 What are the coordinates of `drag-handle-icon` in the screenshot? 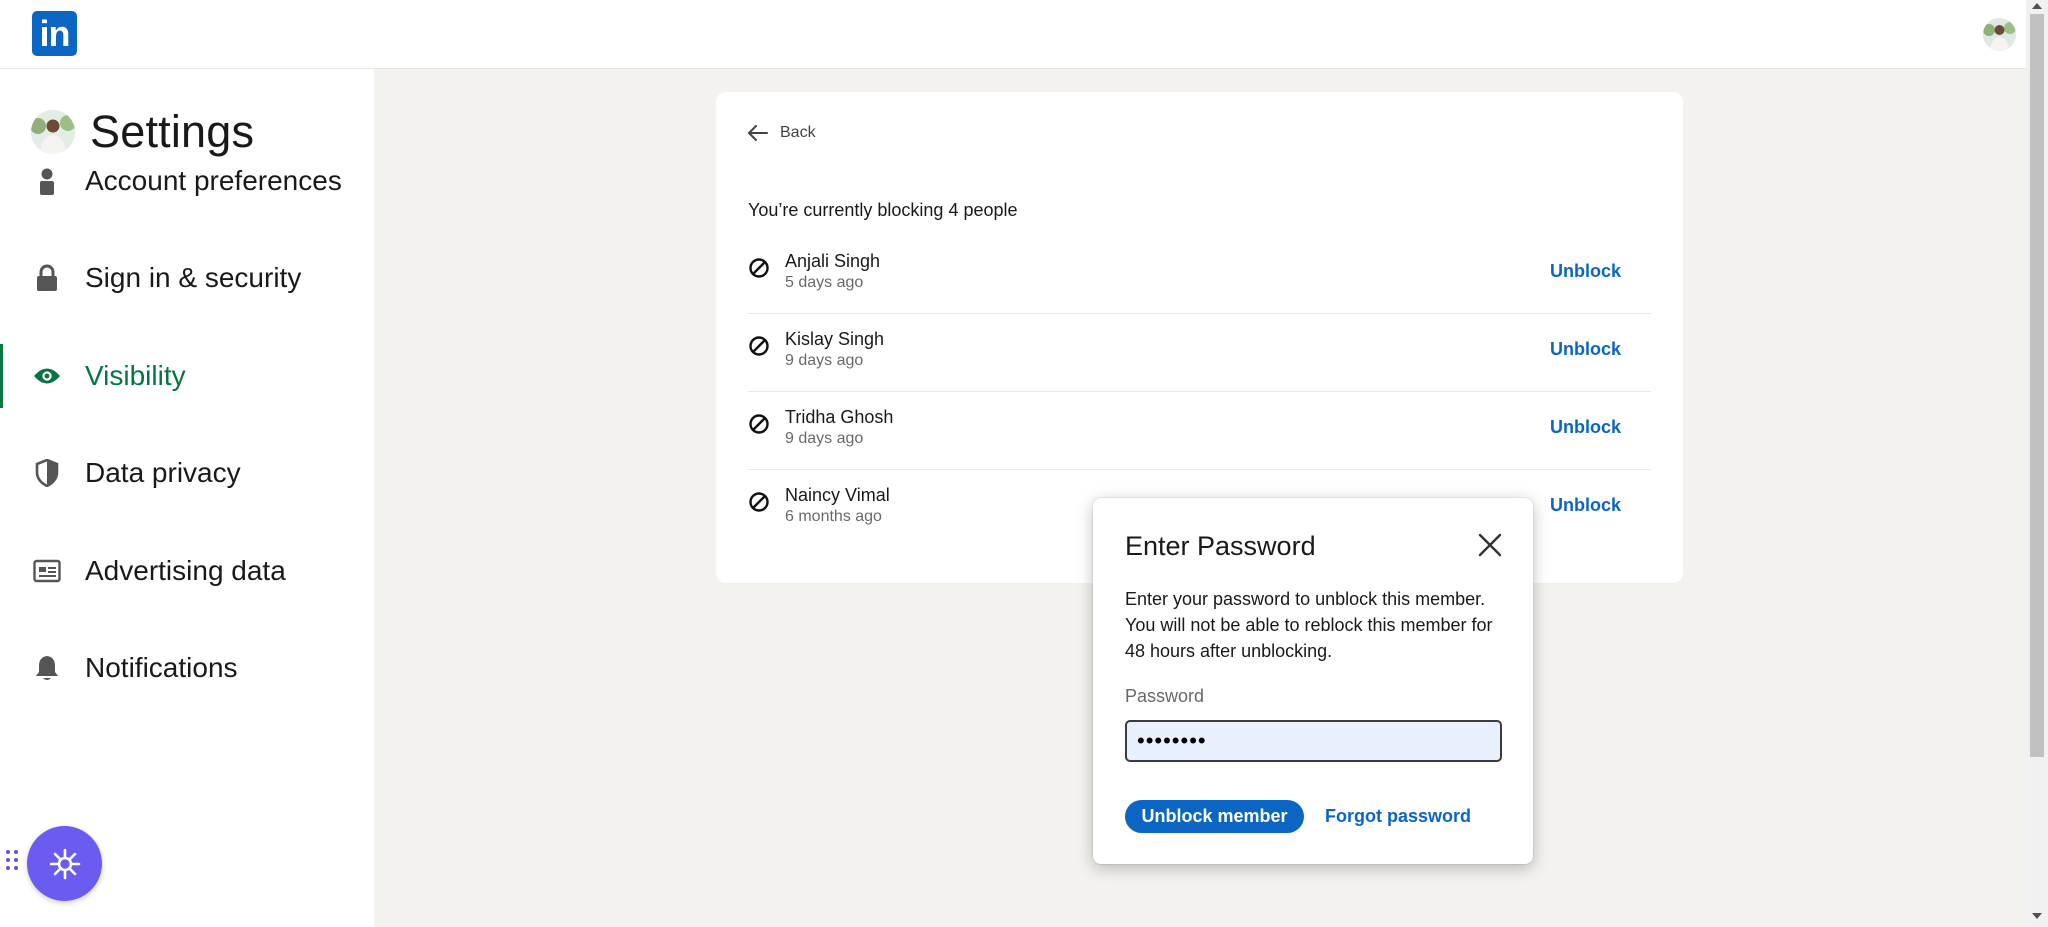 It's located at (13, 862).